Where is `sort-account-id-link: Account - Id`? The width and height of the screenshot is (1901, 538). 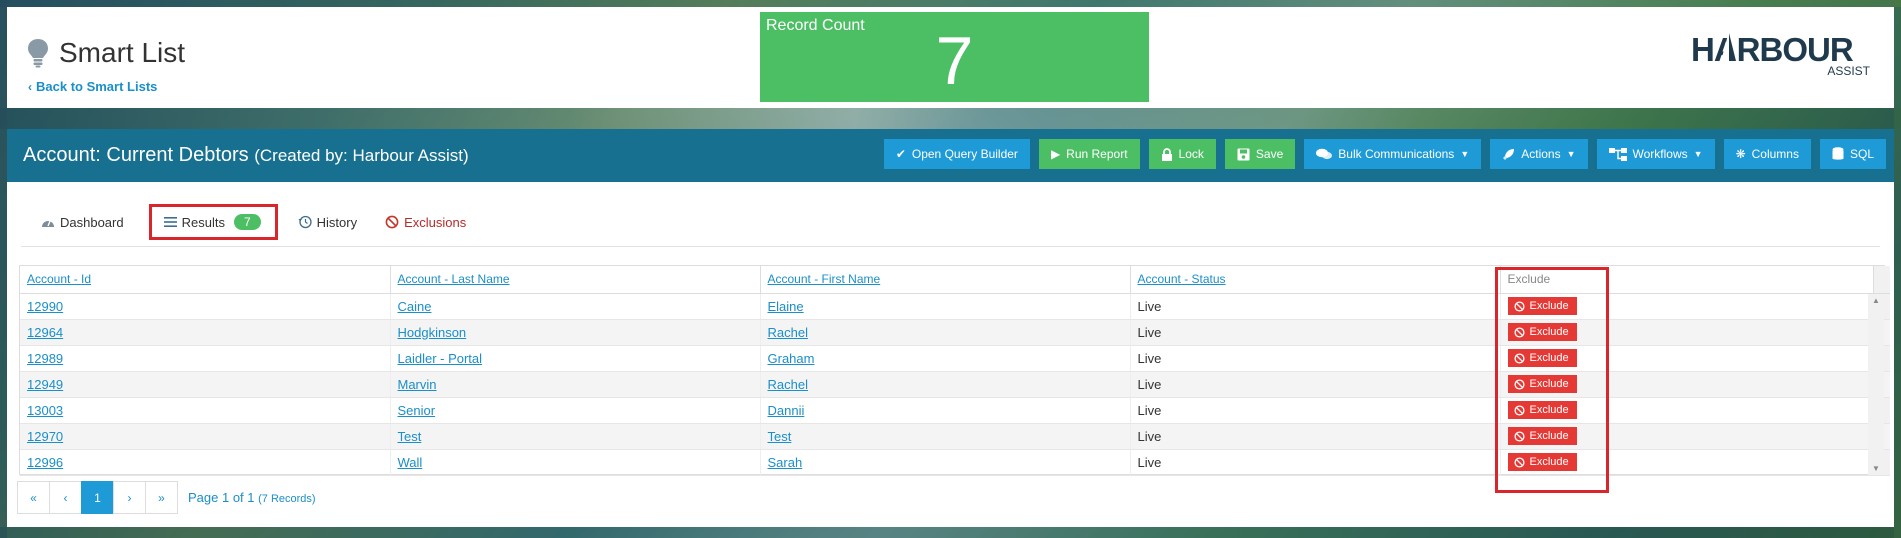 sort-account-id-link: Account - Id is located at coordinates (59, 279).